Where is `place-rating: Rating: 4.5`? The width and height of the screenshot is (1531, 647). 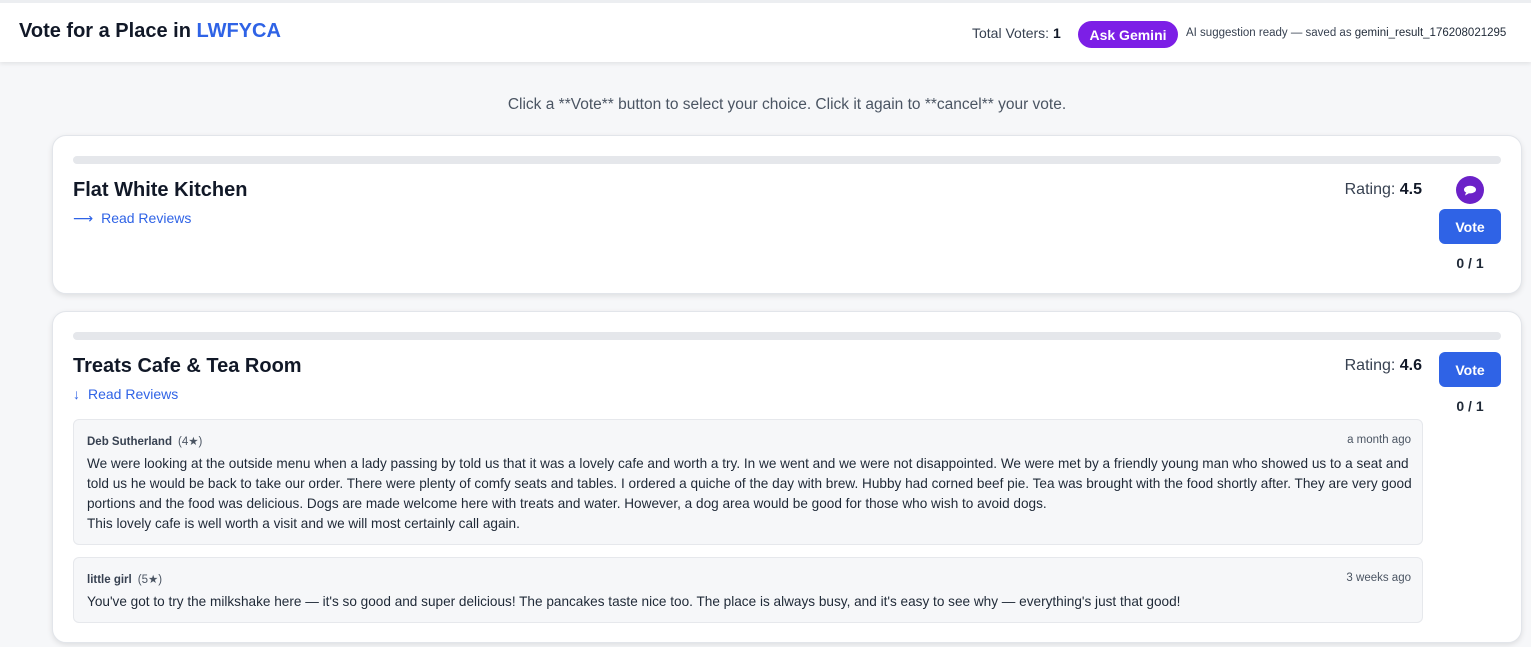
place-rating: Rating: 4.5 is located at coordinates (1383, 190).